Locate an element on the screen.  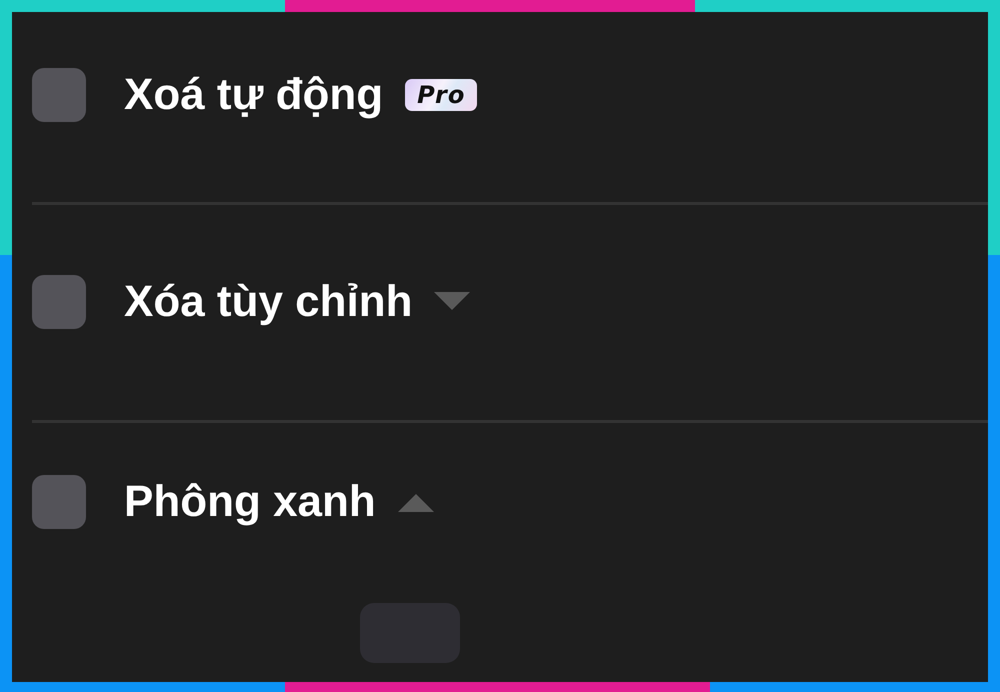
option-label: Phông xanh is located at coordinates (250, 502).